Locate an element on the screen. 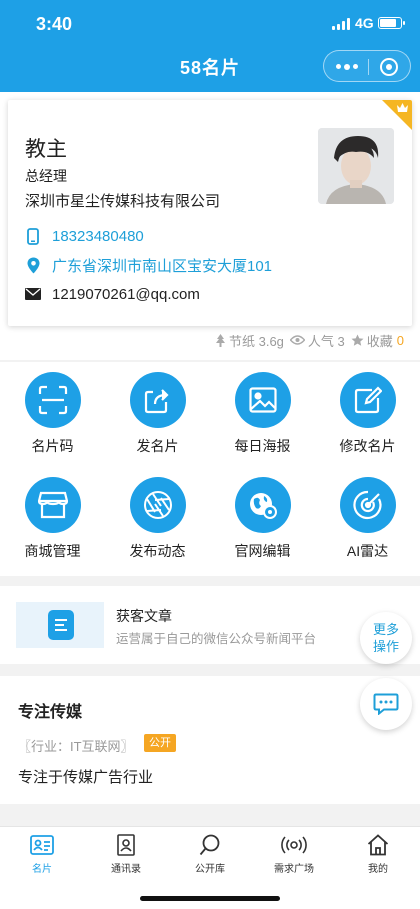  aperture-icon is located at coordinates (157, 505).